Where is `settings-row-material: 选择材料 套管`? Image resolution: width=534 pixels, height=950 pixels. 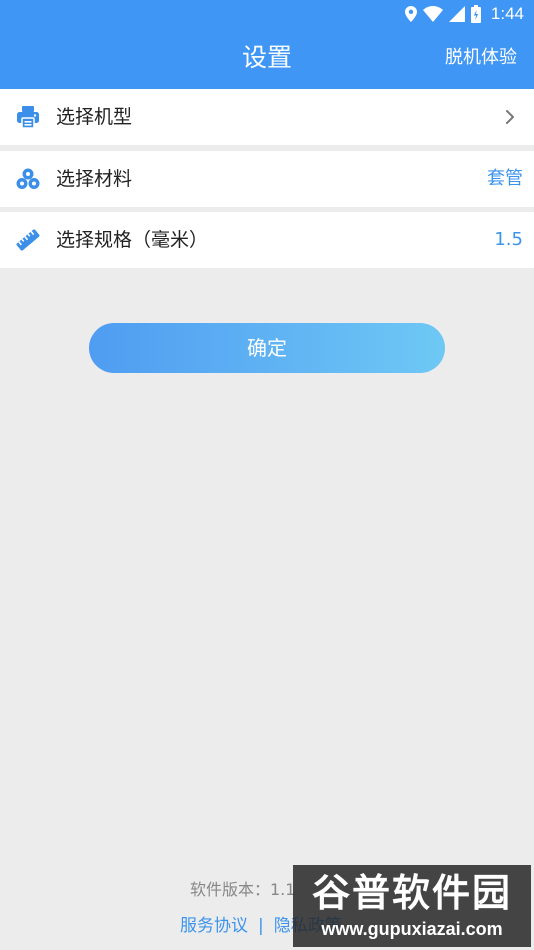
settings-row-material: 选择材料 套管 is located at coordinates (267, 179).